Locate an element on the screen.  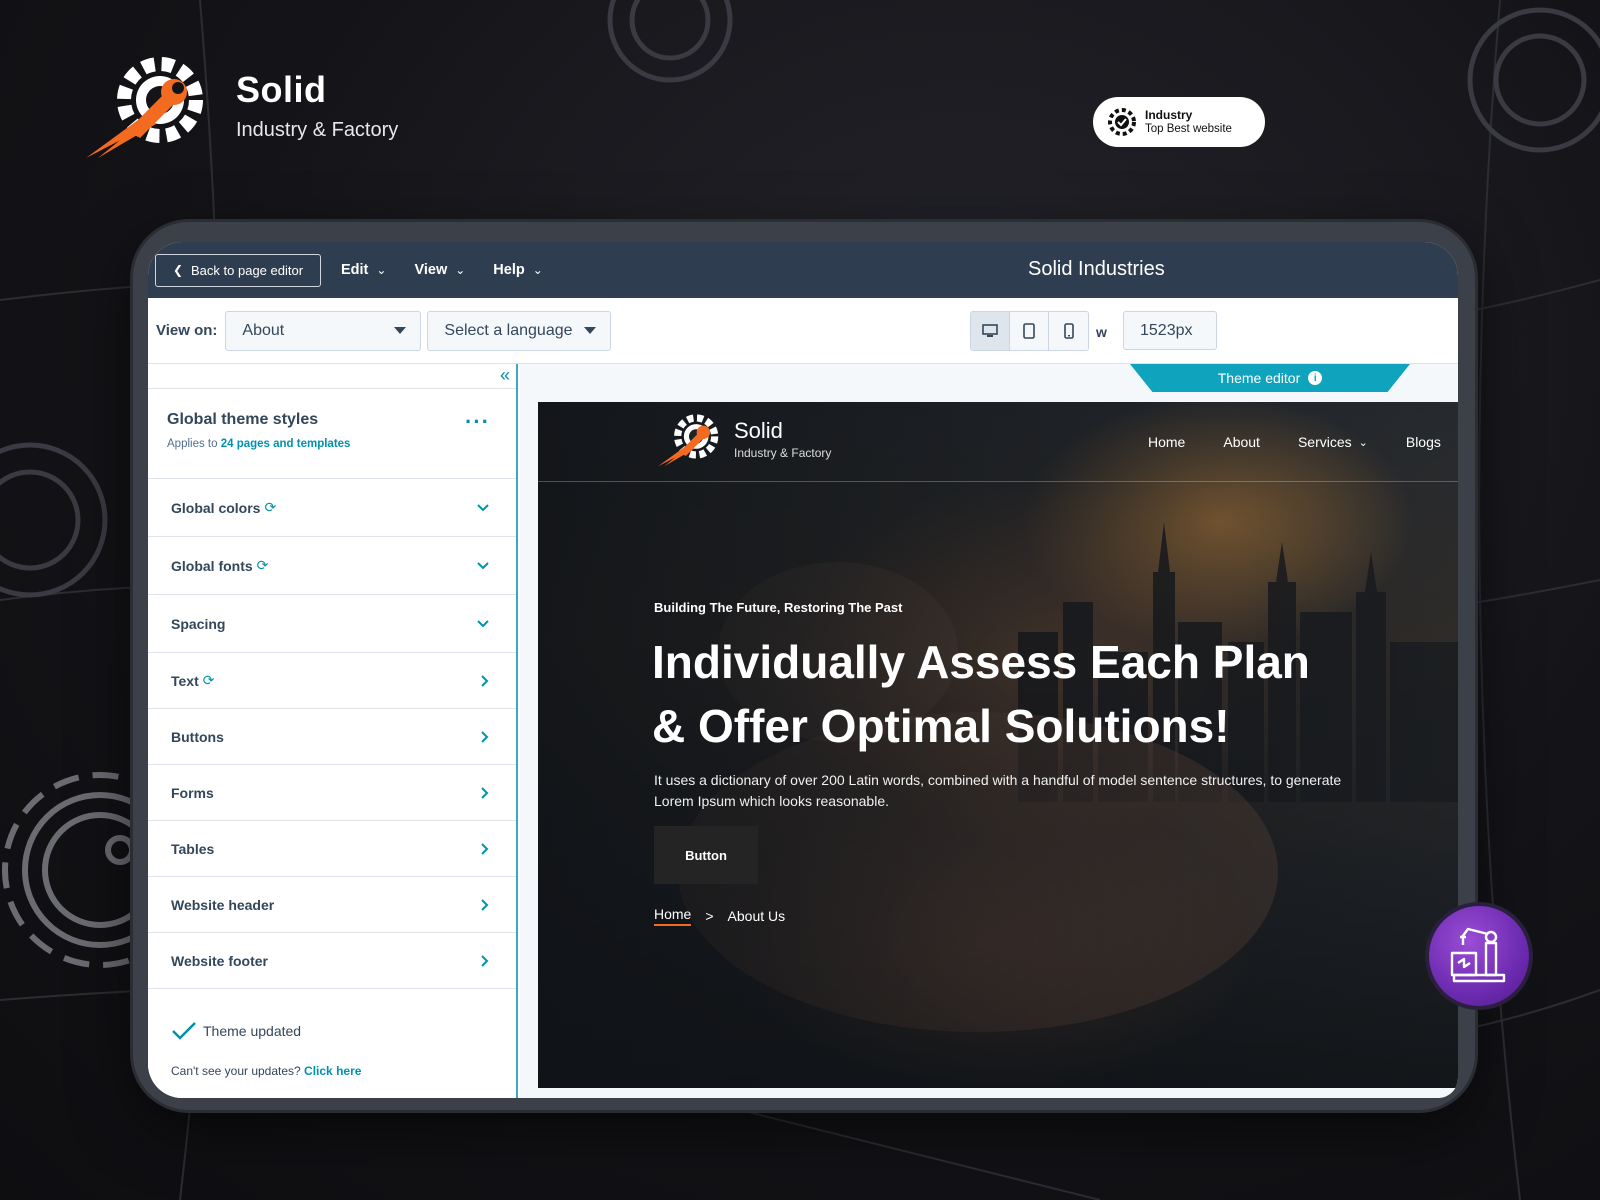
badge-line2: Top Best website is located at coordinates (1188, 129).